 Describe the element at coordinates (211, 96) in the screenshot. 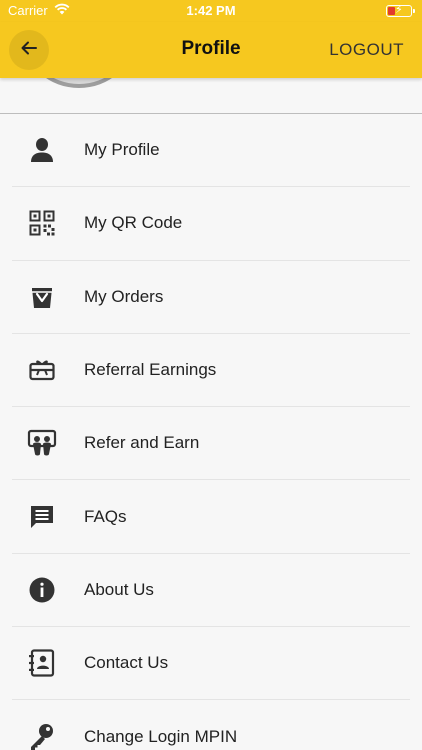

I see `profile-header` at that location.